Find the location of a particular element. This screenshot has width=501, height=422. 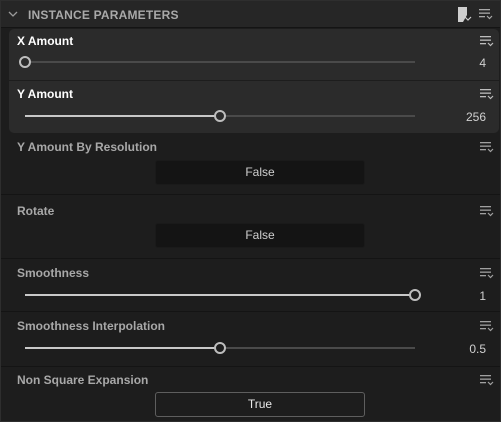

copy-icon is located at coordinates (464, 14).